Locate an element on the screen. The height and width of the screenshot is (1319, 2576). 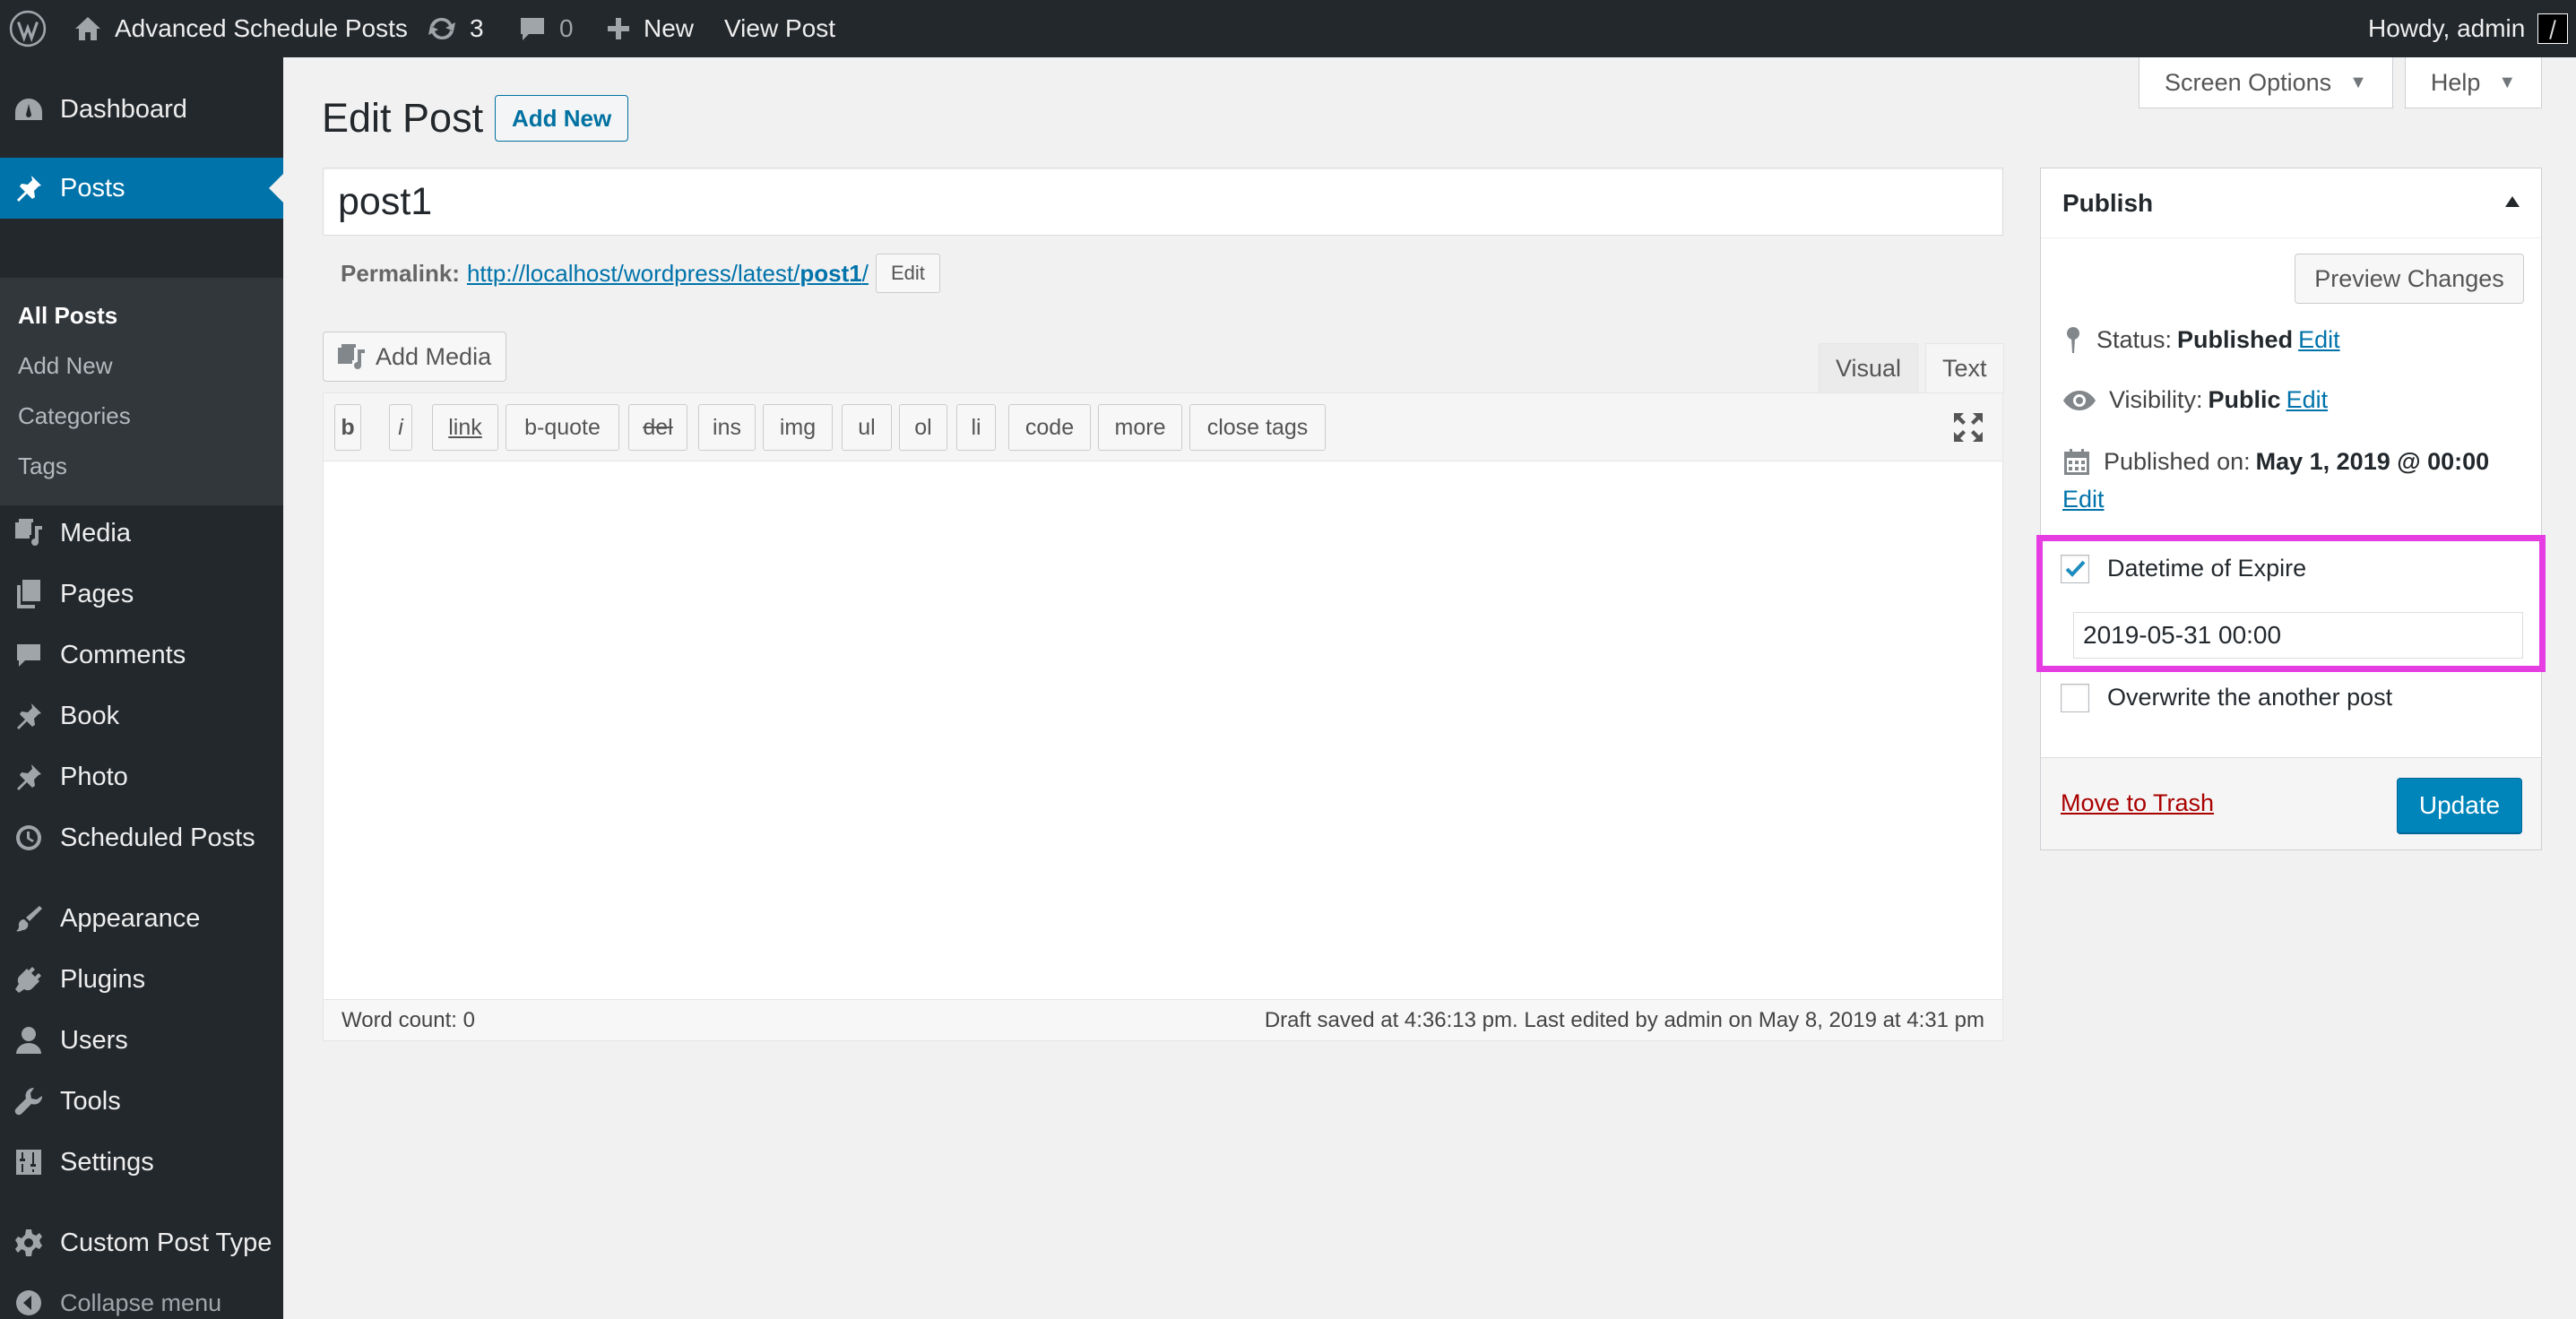
sidebar-item-tools: Tools is located at coordinates (141, 1102).